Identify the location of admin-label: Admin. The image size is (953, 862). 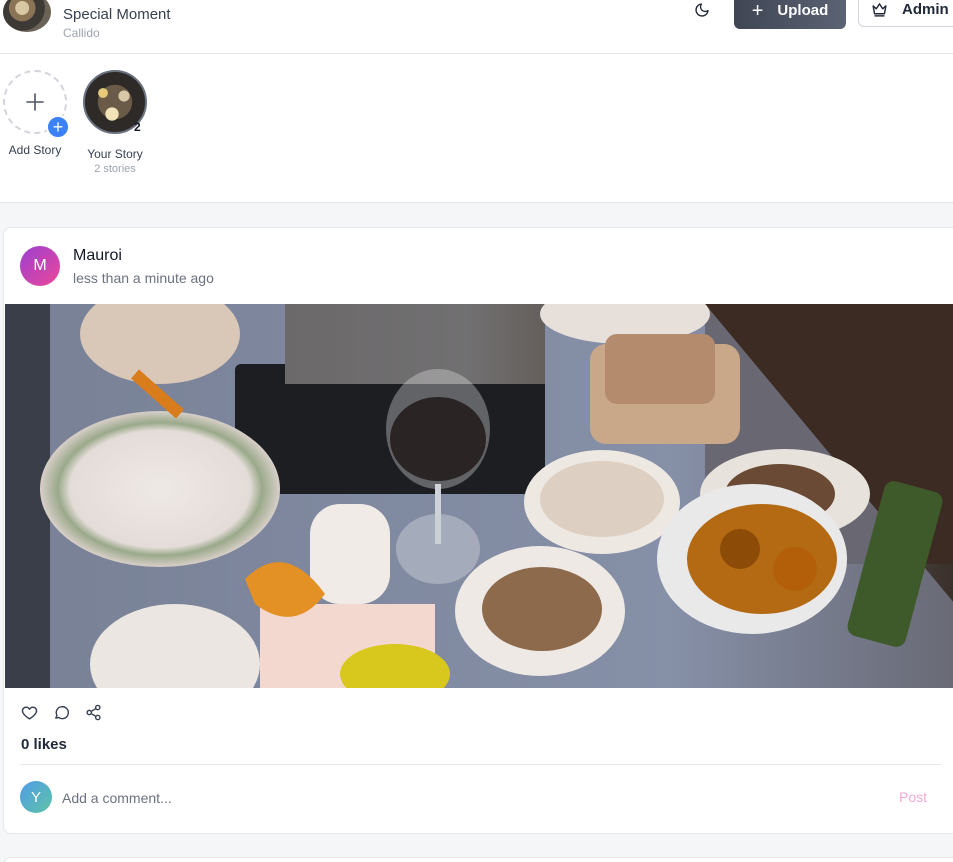
(925, 9).